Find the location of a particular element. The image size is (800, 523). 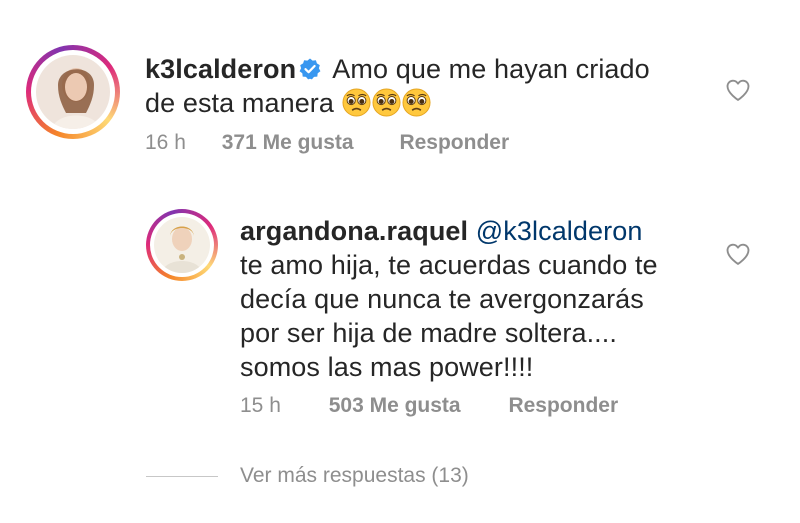

reply-time: 15 h is located at coordinates (260, 405).